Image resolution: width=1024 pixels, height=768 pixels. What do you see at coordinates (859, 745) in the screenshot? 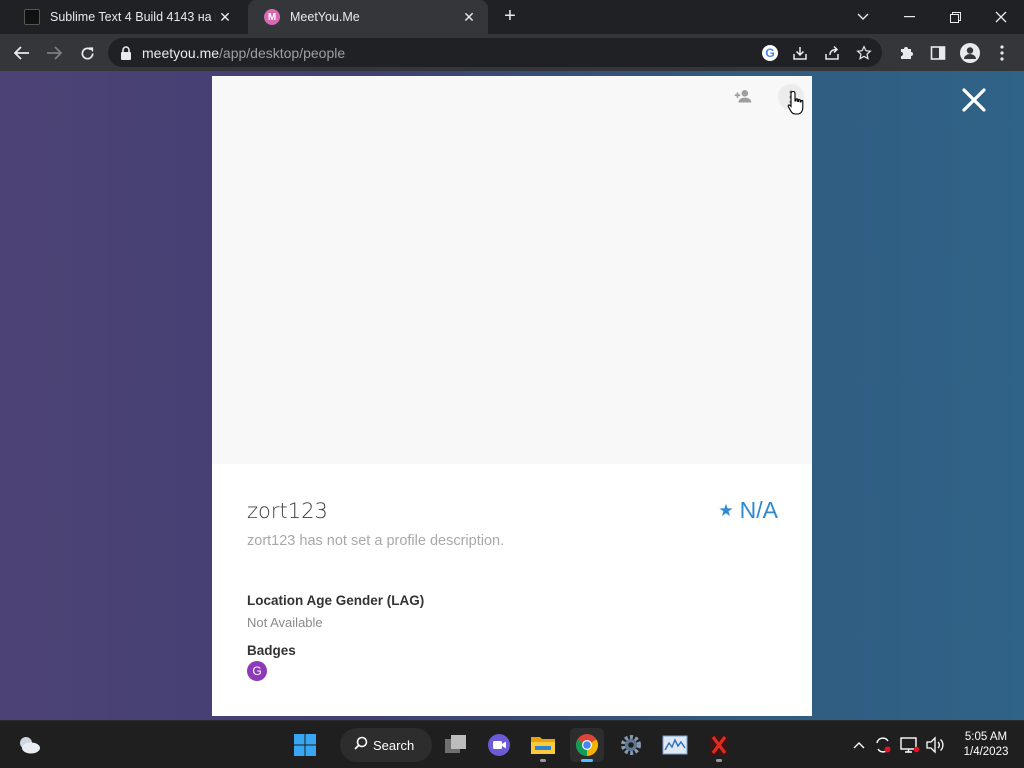
I see `show-hidden-icons-chevron-icon` at bounding box center [859, 745].